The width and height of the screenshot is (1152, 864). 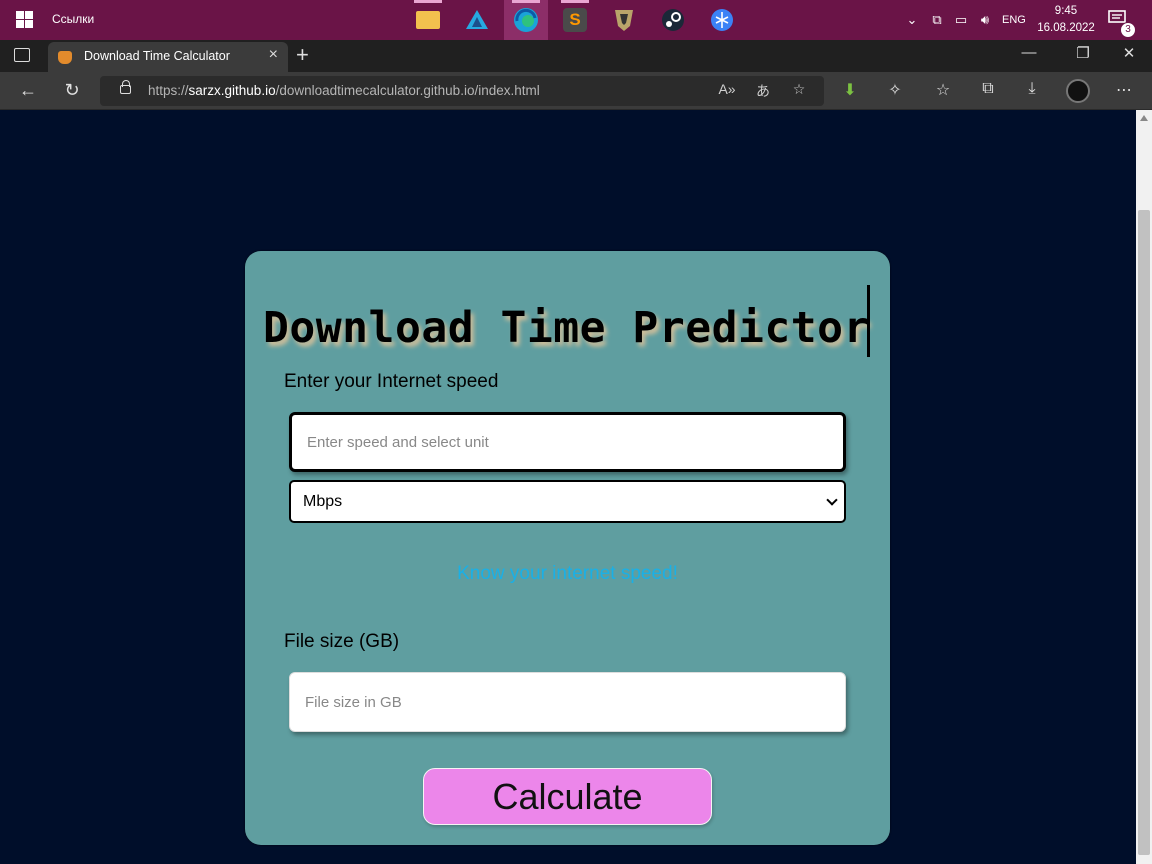 I want to click on volume-icon: 🔊︎, so click(x=985, y=20).